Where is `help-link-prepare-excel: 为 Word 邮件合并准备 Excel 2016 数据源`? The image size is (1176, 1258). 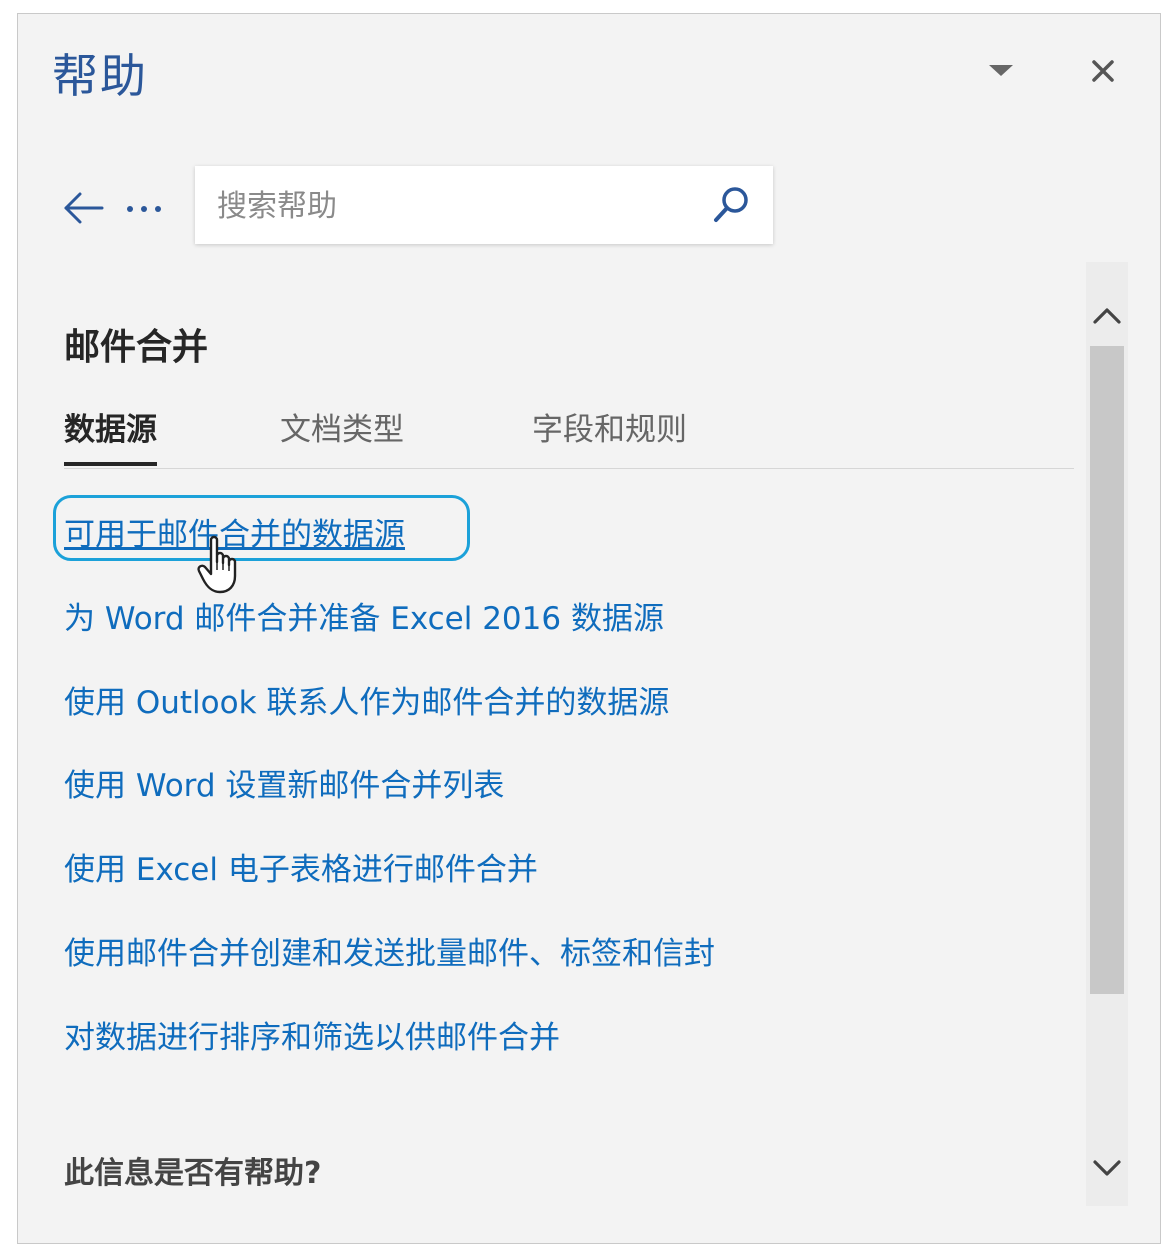 help-link-prepare-excel: 为 Word 邮件合并准备 Excel 2016 数据源 is located at coordinates (364, 615).